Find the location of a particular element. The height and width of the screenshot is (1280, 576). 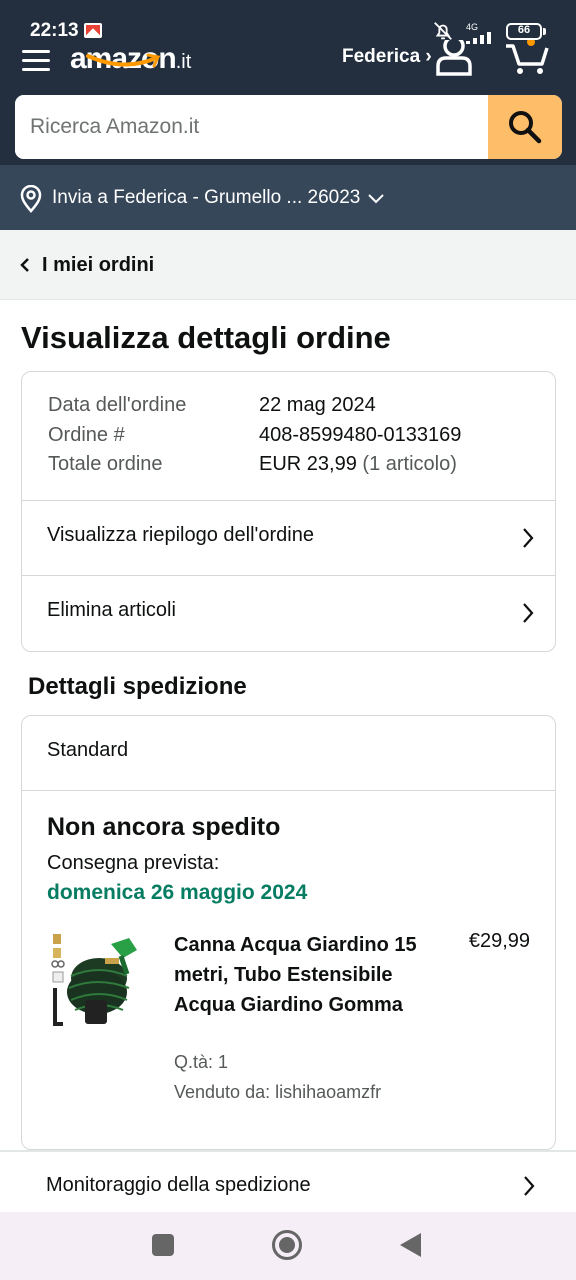

deliver-to-address: Invia a Federica - Grumello ... 26023 is located at coordinates (206, 197).